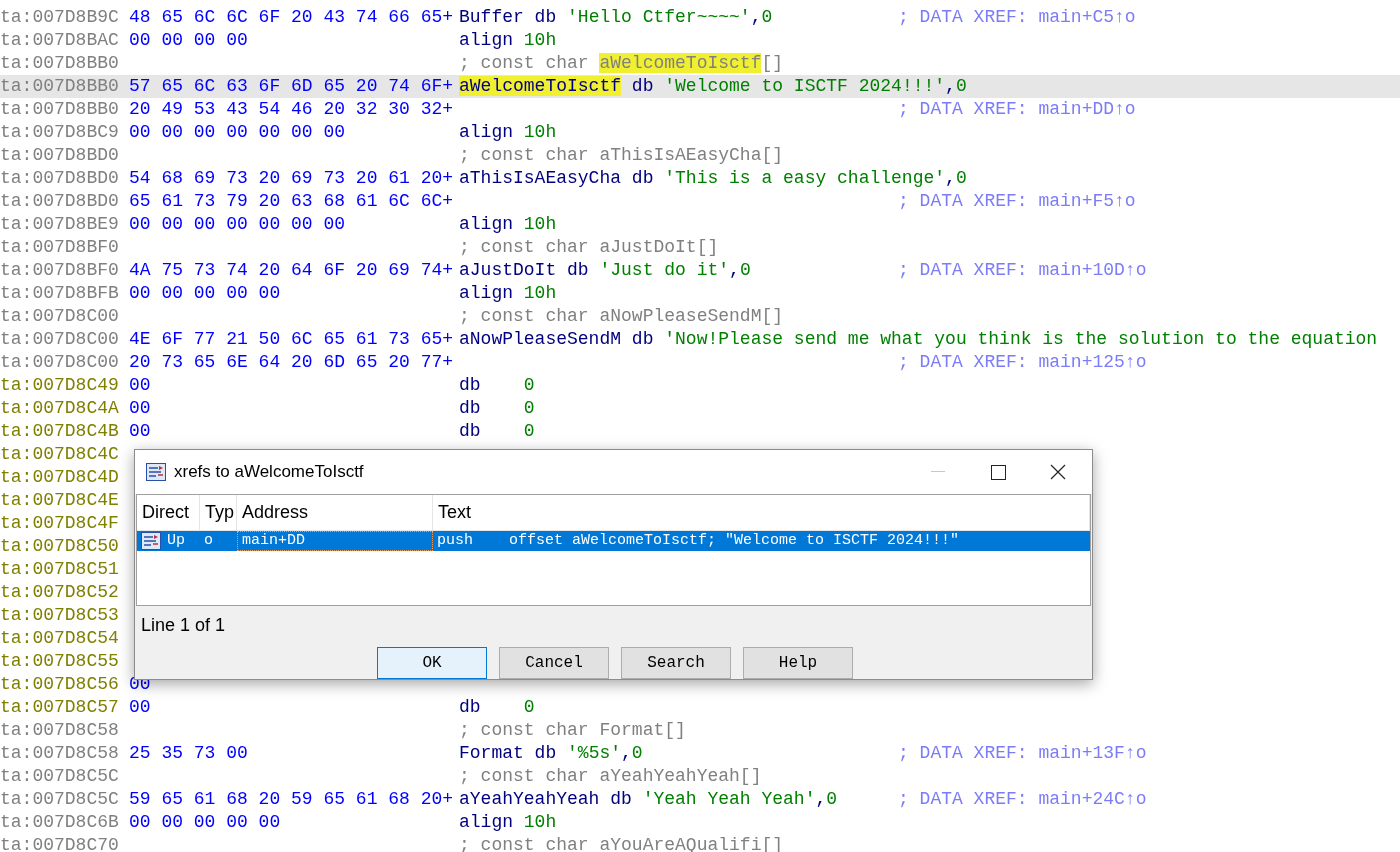 This screenshot has width=1400, height=852. What do you see at coordinates (610, 775) in the screenshot?
I see `code-text: ; const char aYeahYeahYeah[]` at bounding box center [610, 775].